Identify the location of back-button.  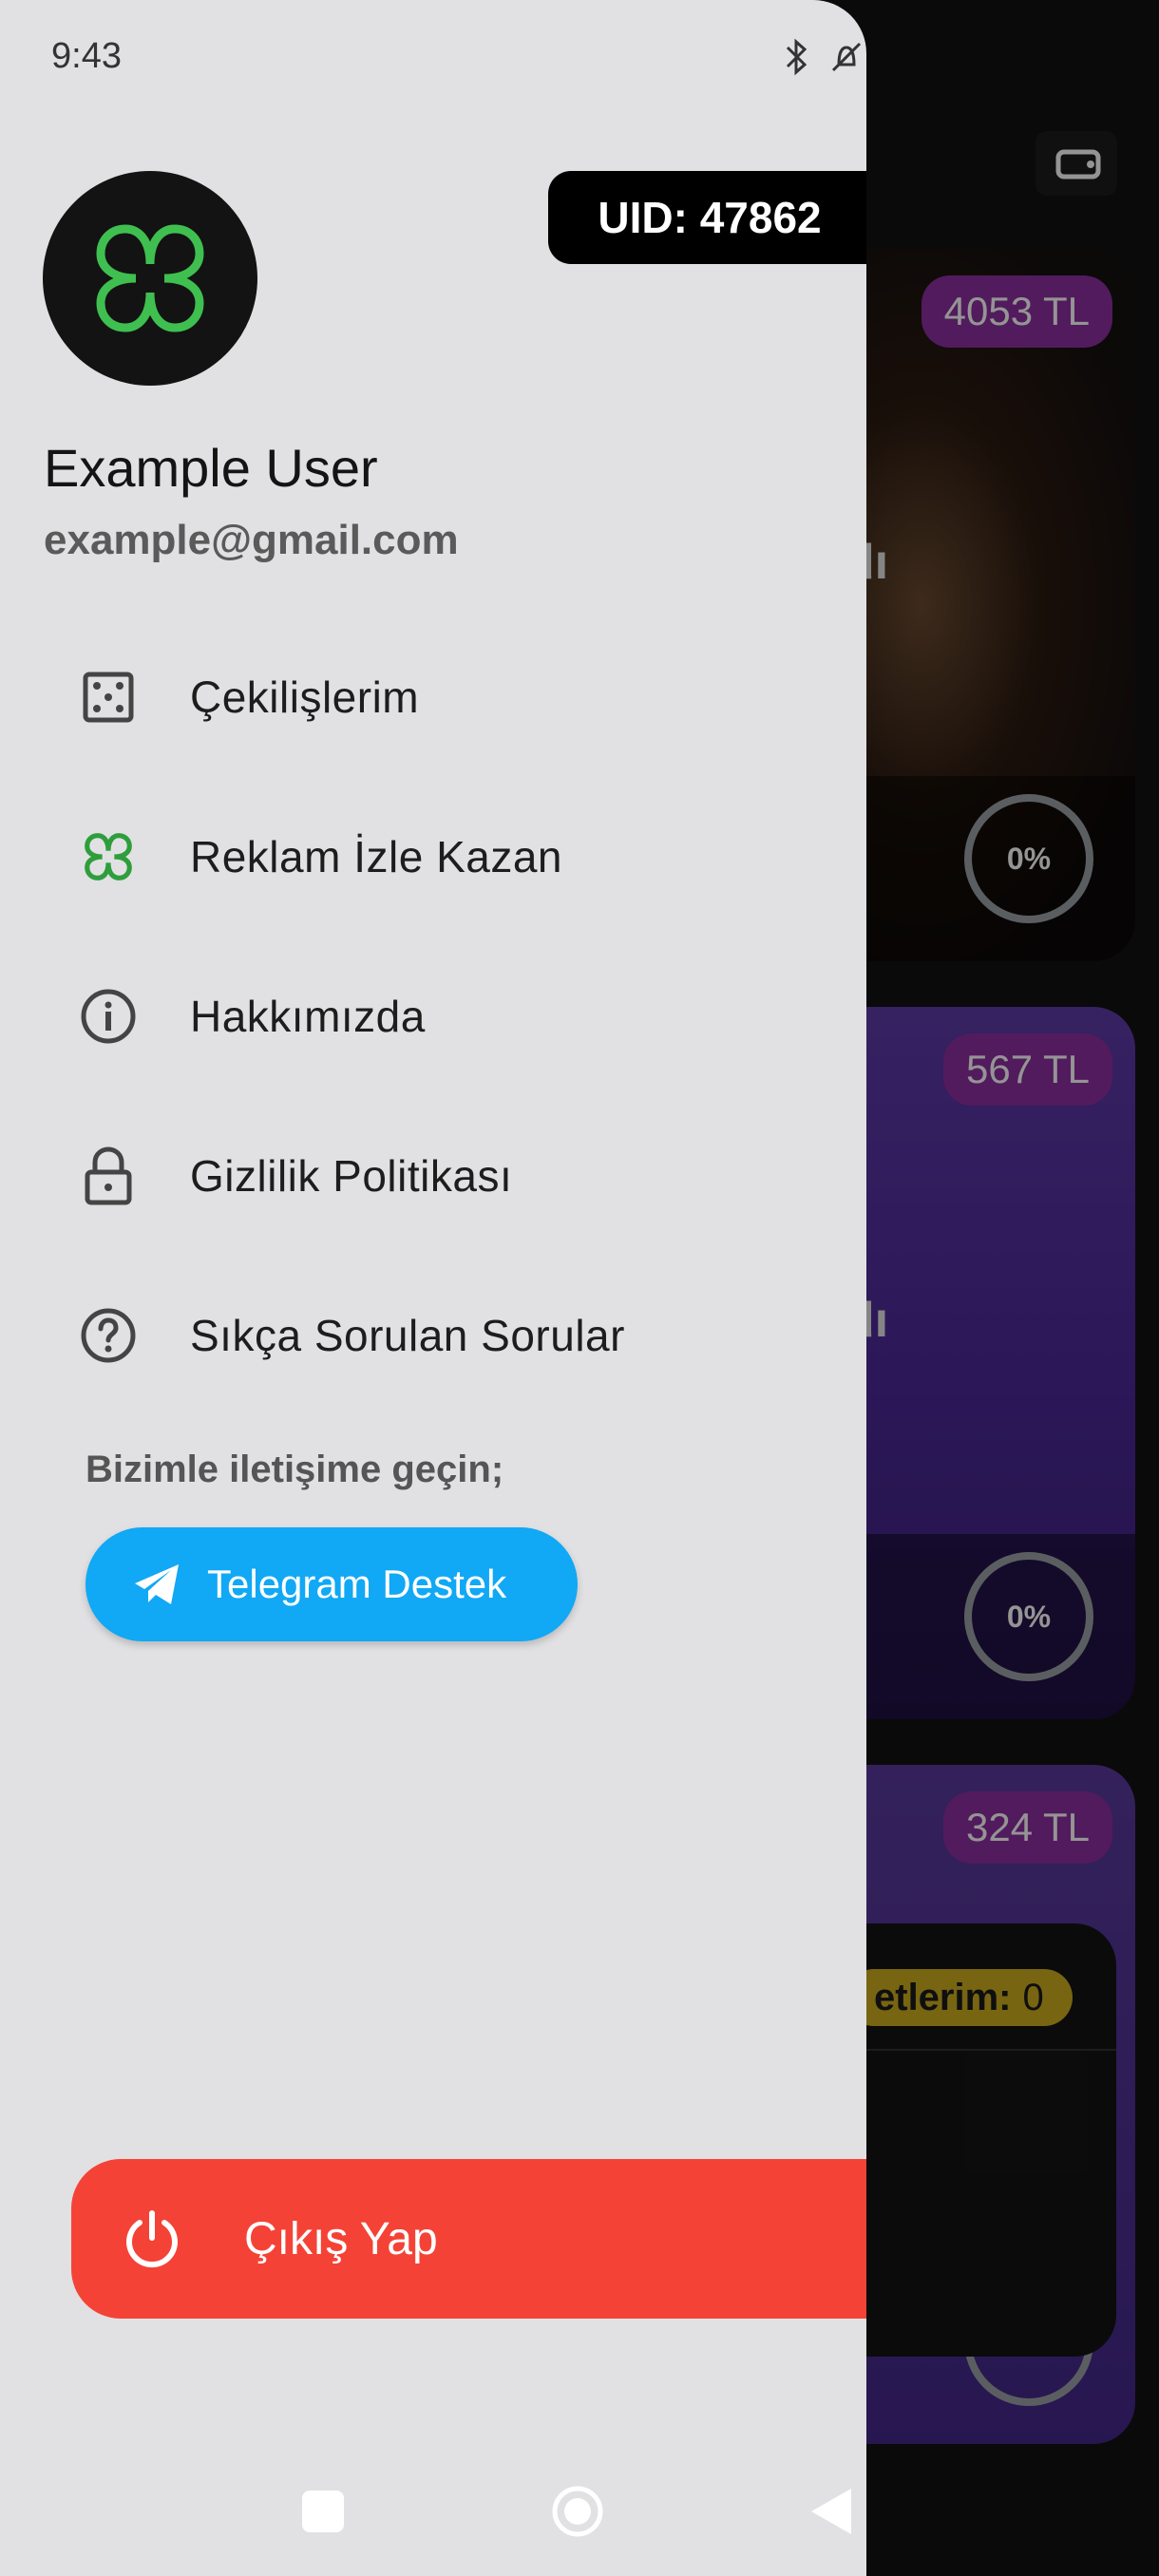
(831, 2511).